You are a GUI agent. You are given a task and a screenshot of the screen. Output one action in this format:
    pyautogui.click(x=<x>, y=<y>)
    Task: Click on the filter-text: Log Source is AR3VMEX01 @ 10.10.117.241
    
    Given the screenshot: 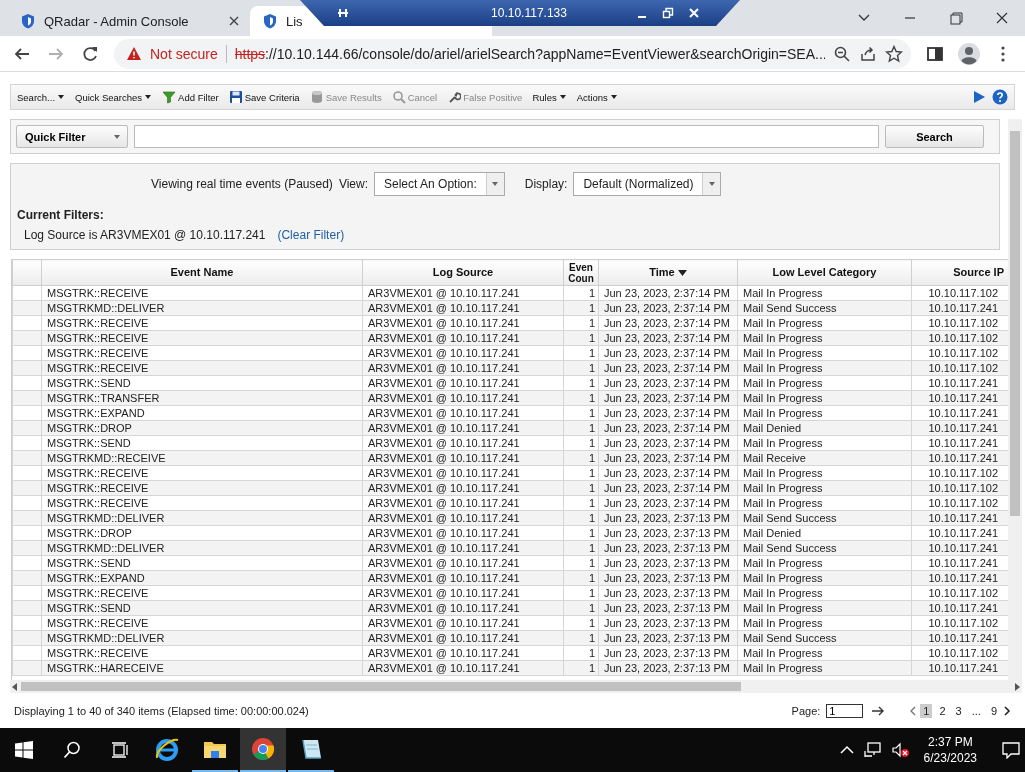 What is the action you would take?
    pyautogui.click(x=145, y=235)
    